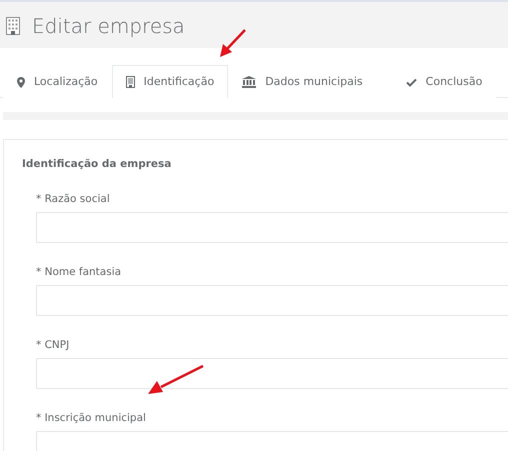  I want to click on field-label: * Nome fantasia, so click(79, 272).